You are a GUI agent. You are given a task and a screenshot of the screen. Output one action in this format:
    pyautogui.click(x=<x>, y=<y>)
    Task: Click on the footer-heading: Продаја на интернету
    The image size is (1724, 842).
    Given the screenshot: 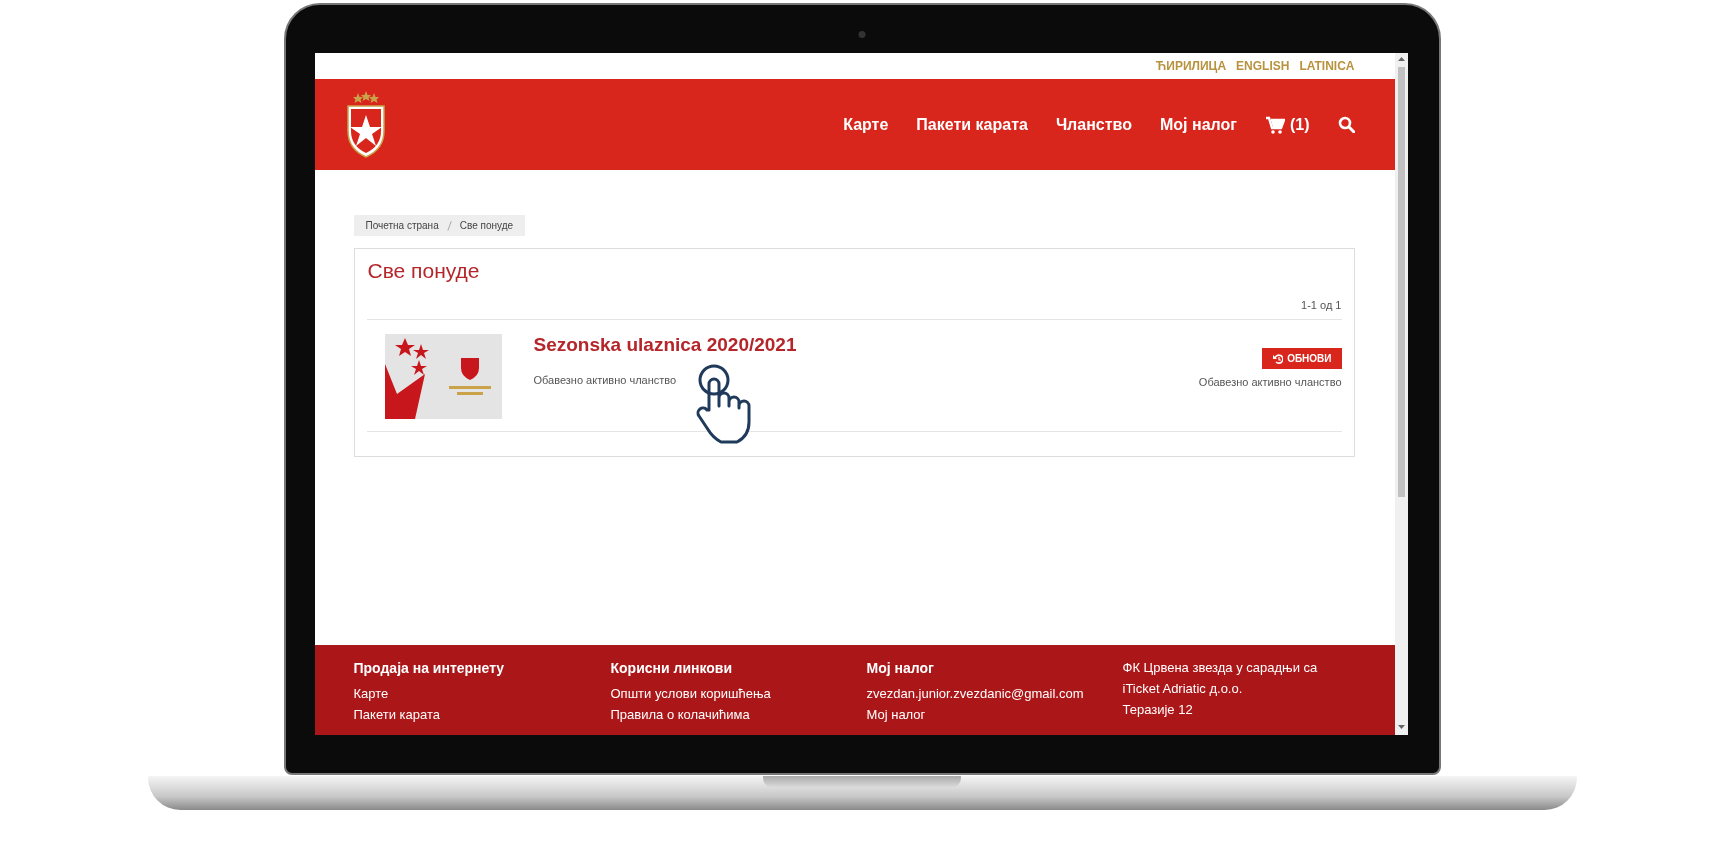 What is the action you would take?
    pyautogui.click(x=429, y=668)
    